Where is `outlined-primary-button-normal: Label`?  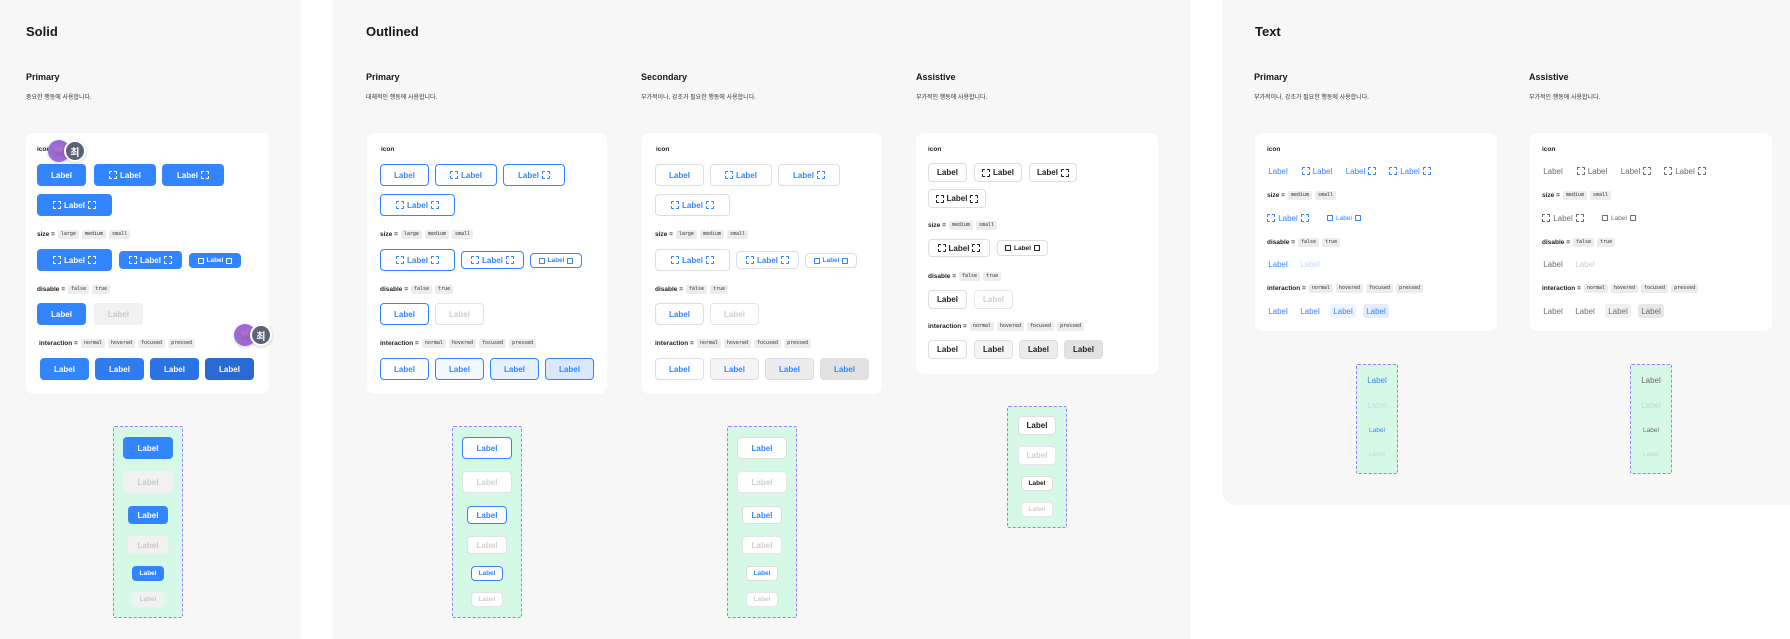 outlined-primary-button-normal: Label is located at coordinates (404, 369).